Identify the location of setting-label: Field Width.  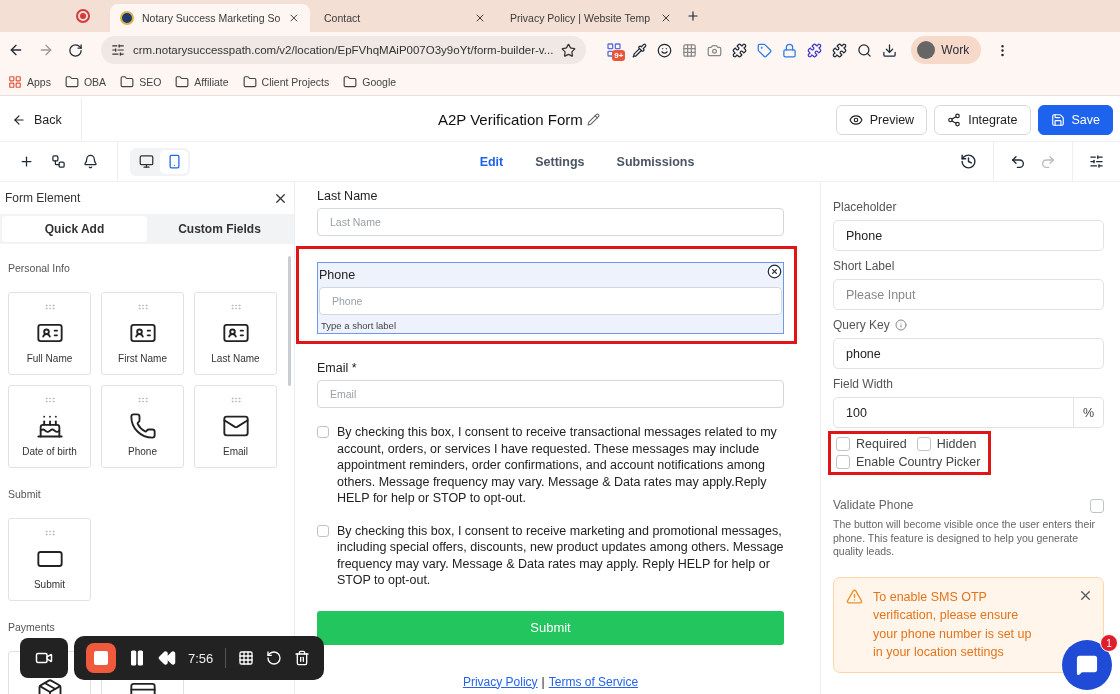
(863, 384).